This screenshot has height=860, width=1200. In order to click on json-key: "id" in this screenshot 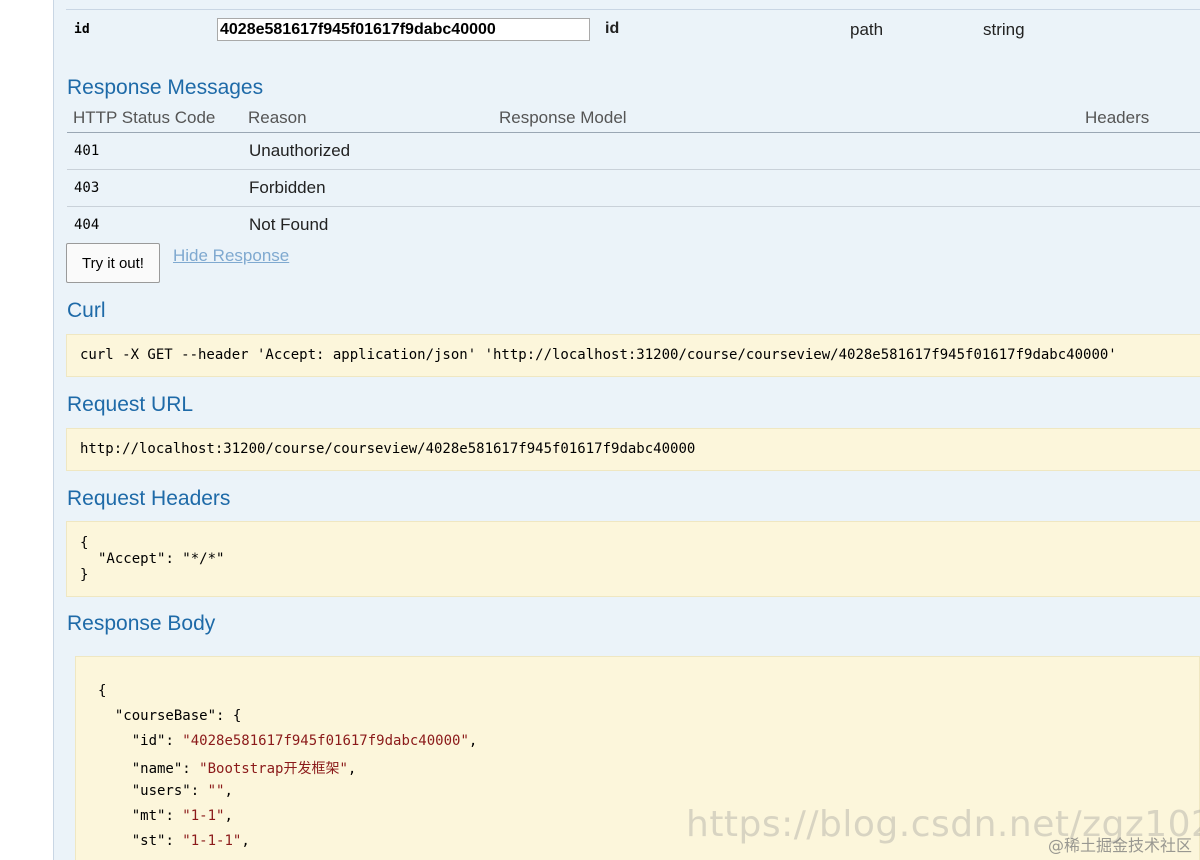, I will do `click(148, 741)`.